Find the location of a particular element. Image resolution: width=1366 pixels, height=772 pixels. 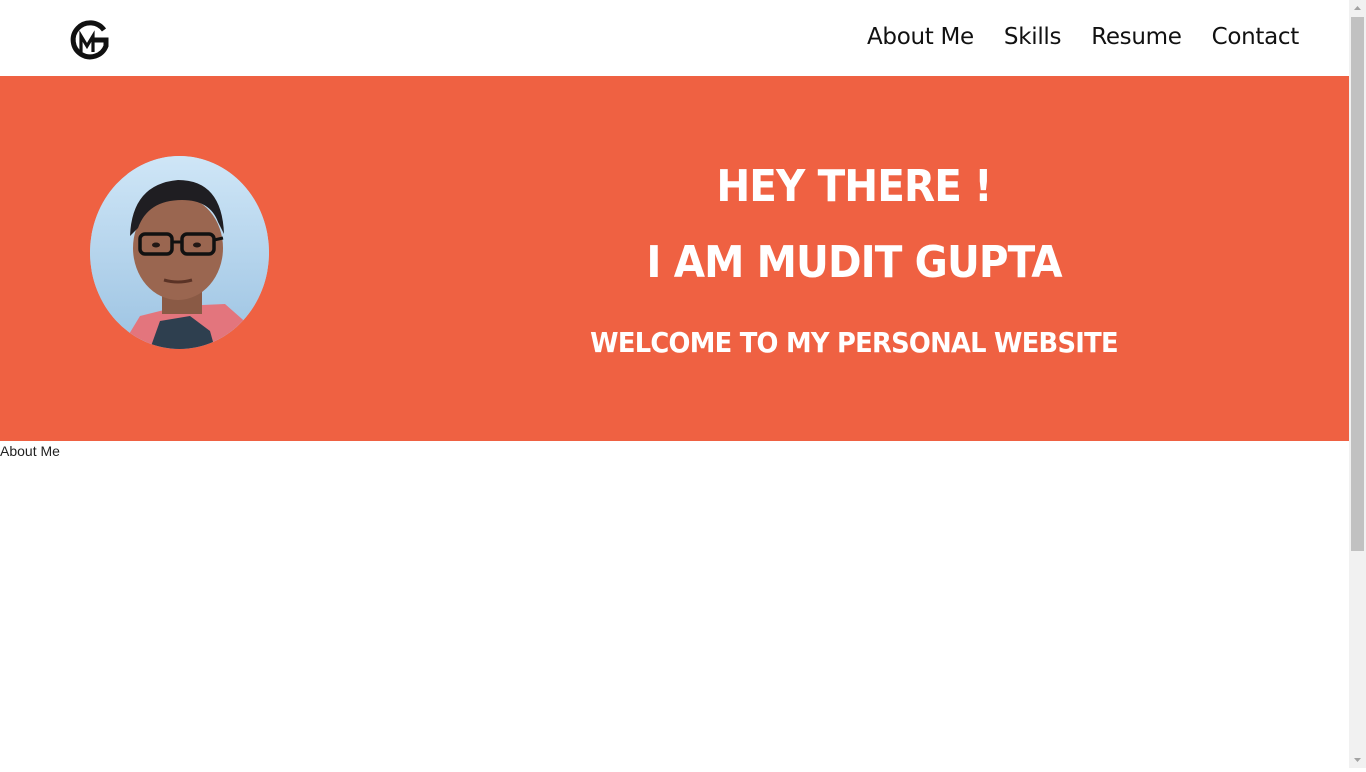

vertical-scrollbar is located at coordinates (1357, 384).